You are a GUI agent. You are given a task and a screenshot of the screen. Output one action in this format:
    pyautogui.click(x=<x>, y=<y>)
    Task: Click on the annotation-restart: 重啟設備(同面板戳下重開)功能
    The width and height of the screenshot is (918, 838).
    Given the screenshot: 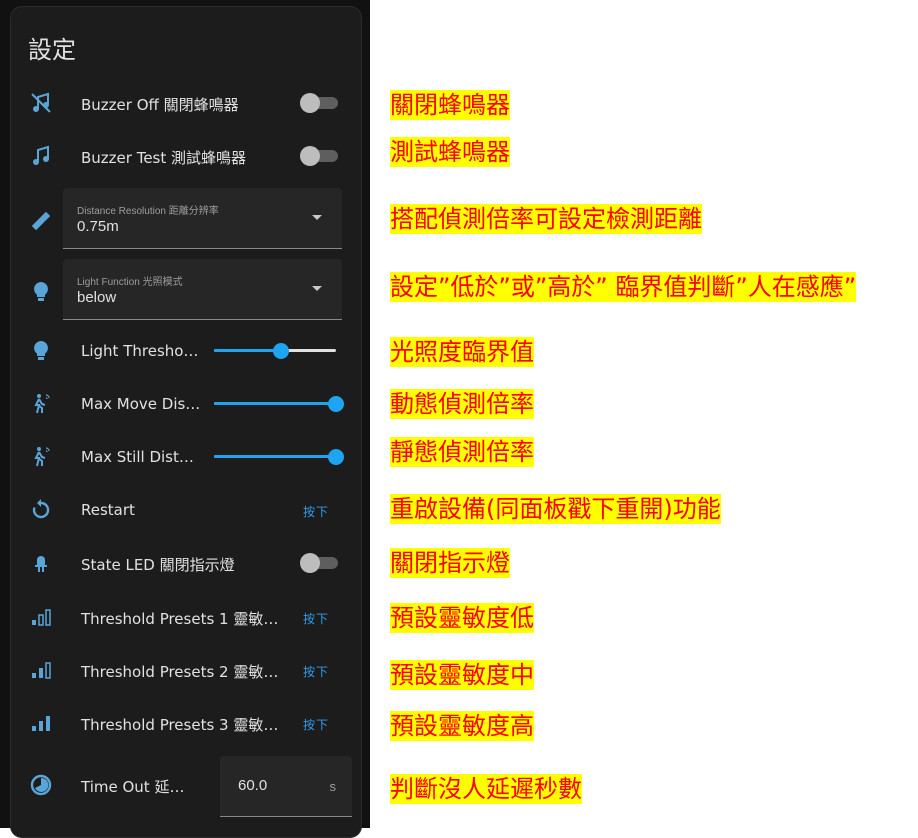 What is the action you would take?
    pyautogui.click(x=555, y=509)
    